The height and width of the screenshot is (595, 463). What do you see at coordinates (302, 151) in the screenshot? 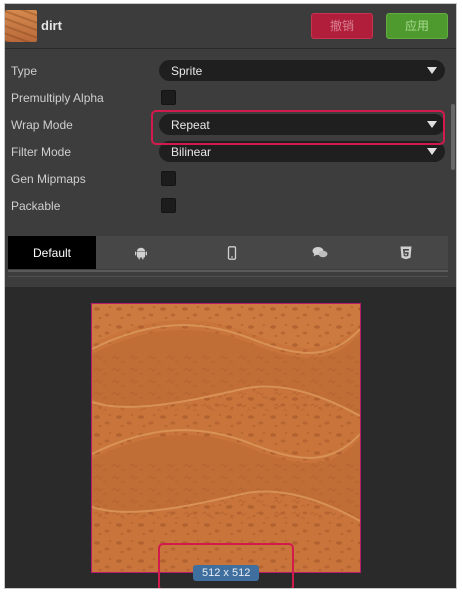
I see `filter-mode-select: Bilinear` at bounding box center [302, 151].